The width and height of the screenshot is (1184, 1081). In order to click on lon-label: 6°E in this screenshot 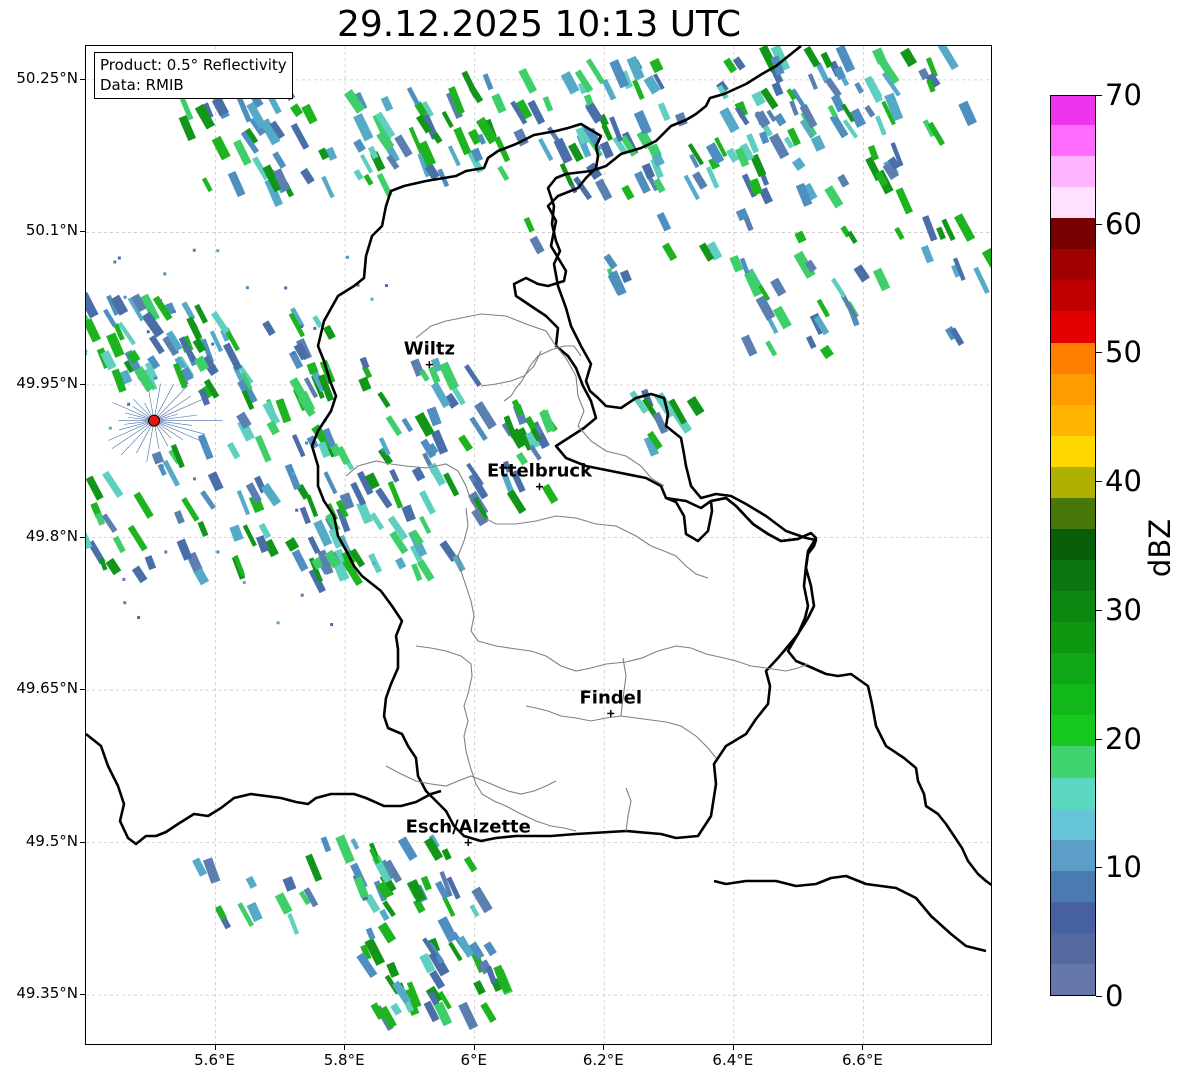, I will do `click(473, 1060)`.